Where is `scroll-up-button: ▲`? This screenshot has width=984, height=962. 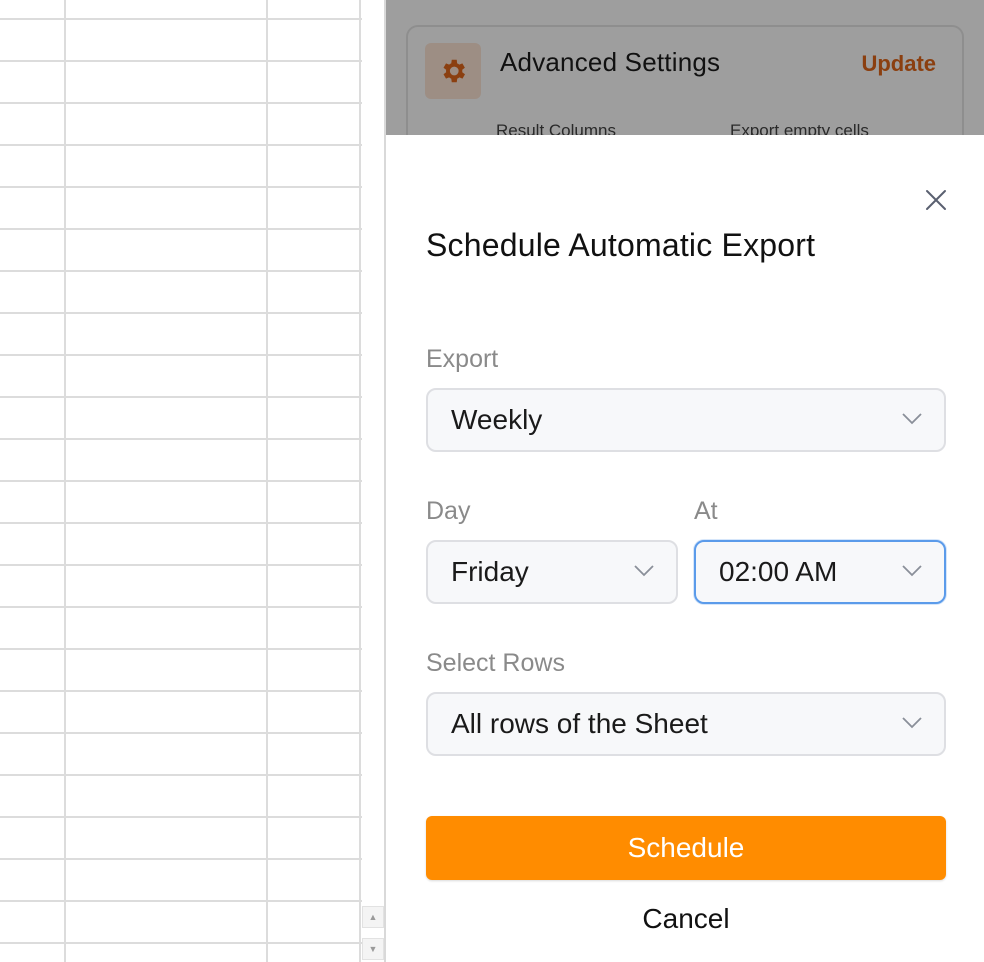 scroll-up-button: ▲ is located at coordinates (373, 917).